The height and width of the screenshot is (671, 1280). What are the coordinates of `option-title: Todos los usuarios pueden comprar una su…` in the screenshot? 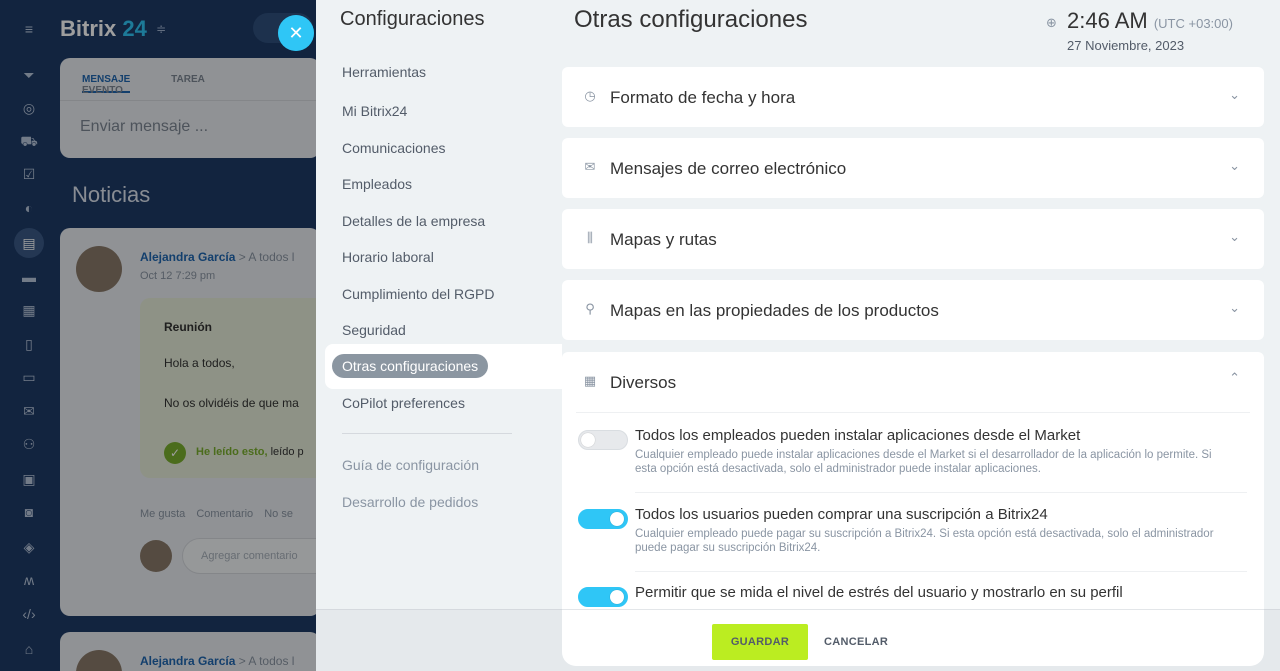 It's located at (841, 514).